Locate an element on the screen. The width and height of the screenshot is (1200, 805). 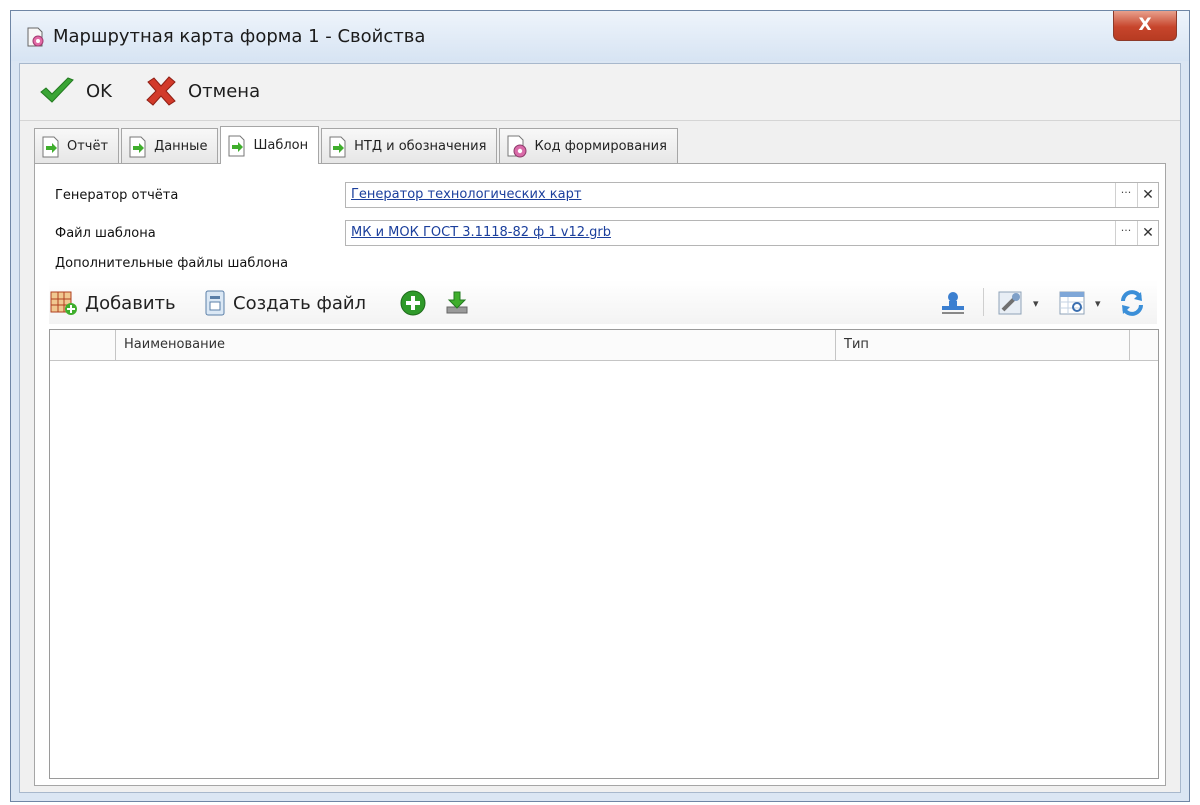
ok-label: OK is located at coordinates (99, 91).